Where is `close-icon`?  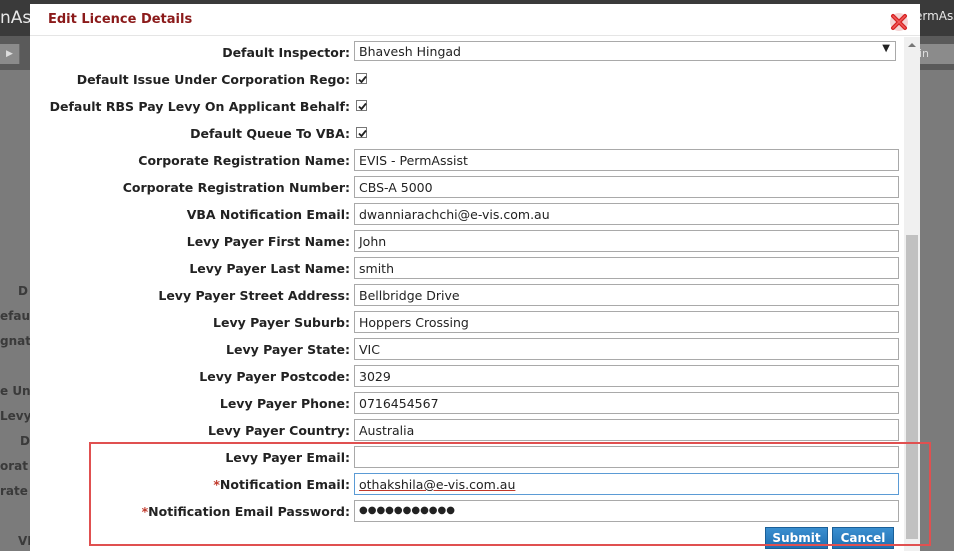 close-icon is located at coordinates (899, 22).